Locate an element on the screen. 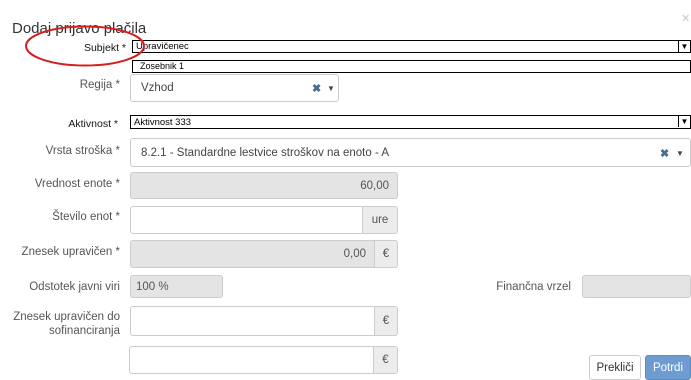 The width and height of the screenshot is (691, 380). aktivnost-select: Aktivnost 333 ▼ is located at coordinates (410, 122).